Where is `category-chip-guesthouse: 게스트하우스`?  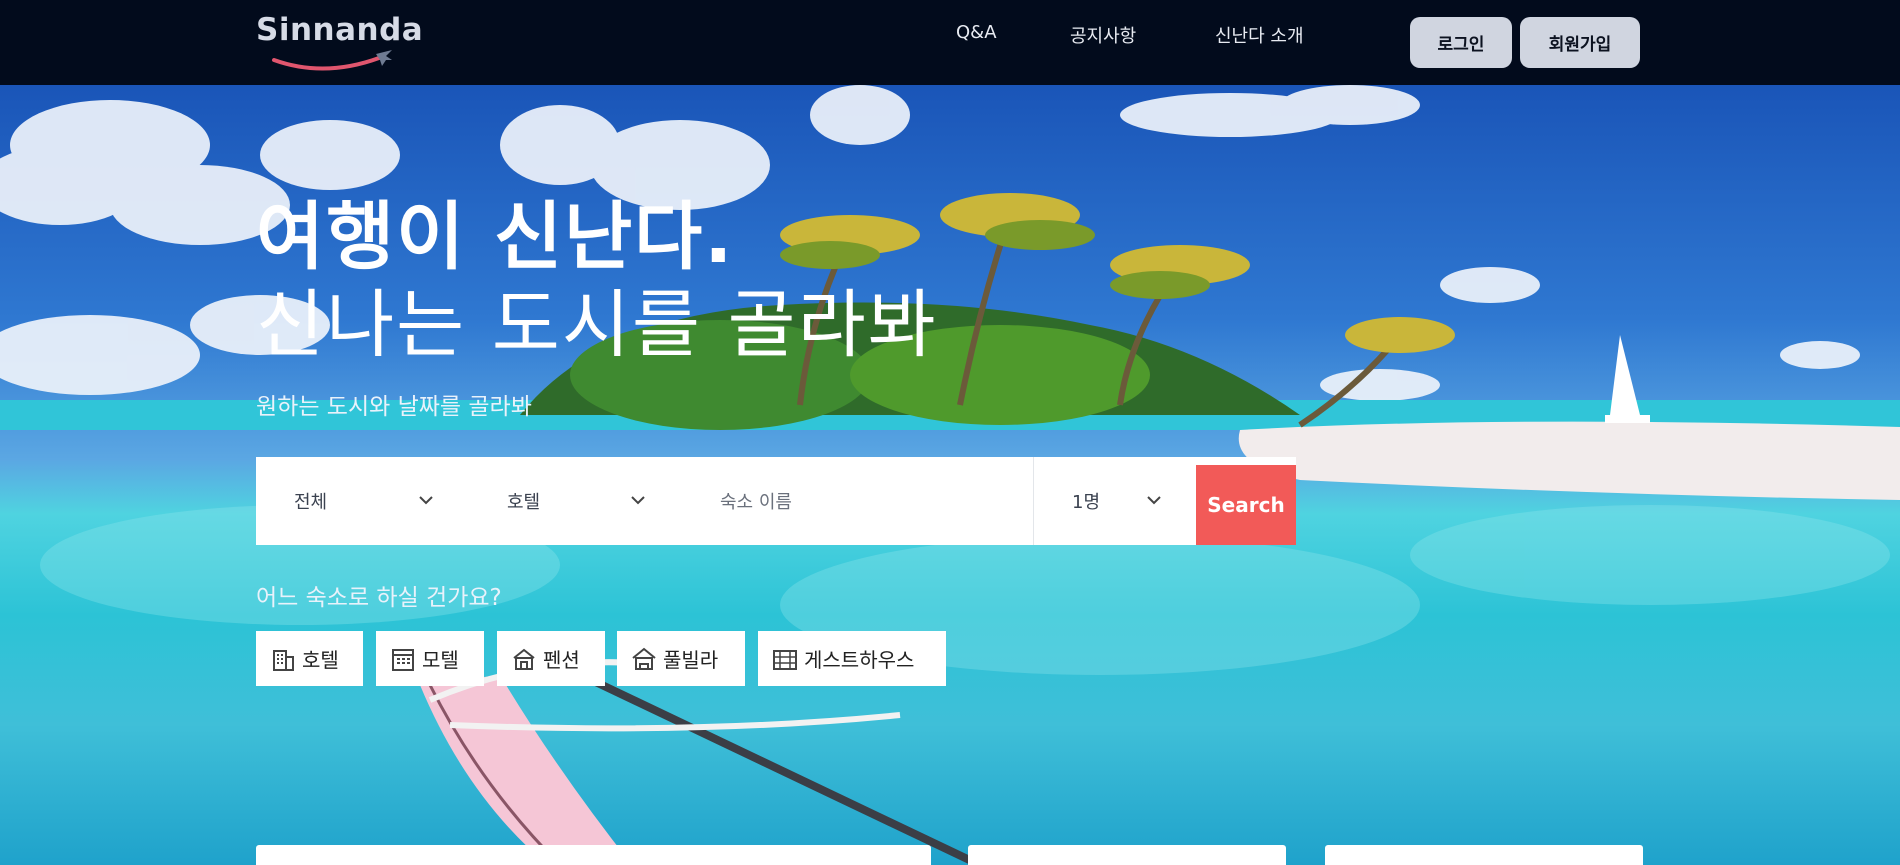 category-chip-guesthouse: 게스트하우스 is located at coordinates (852, 658).